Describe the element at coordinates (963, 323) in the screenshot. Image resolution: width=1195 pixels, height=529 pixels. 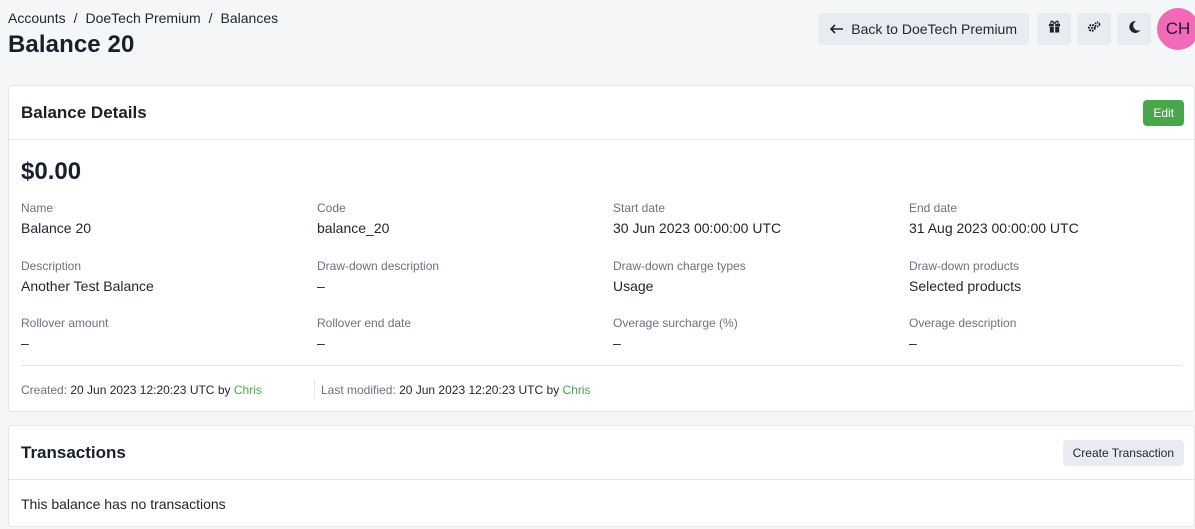
I see `field-label: Overage description` at that location.